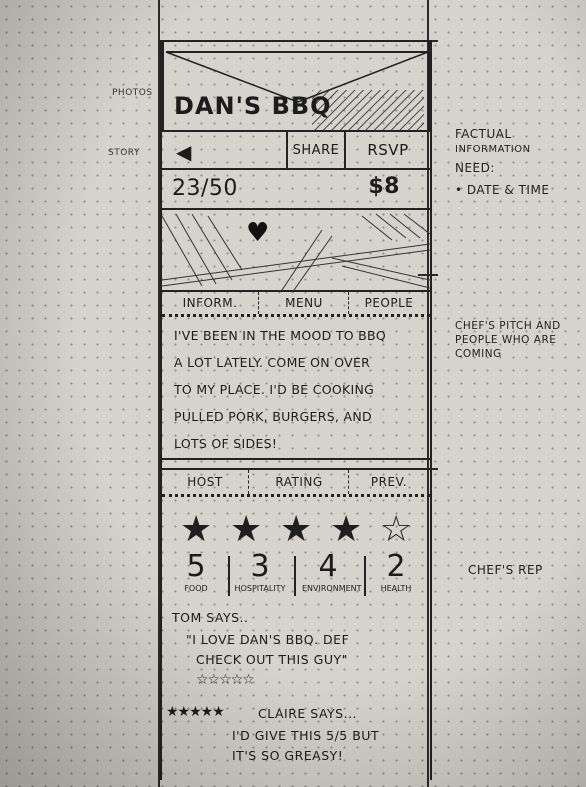  Describe the element at coordinates (396, 529) in the screenshot. I see `star-outline-icon: ☆` at that location.